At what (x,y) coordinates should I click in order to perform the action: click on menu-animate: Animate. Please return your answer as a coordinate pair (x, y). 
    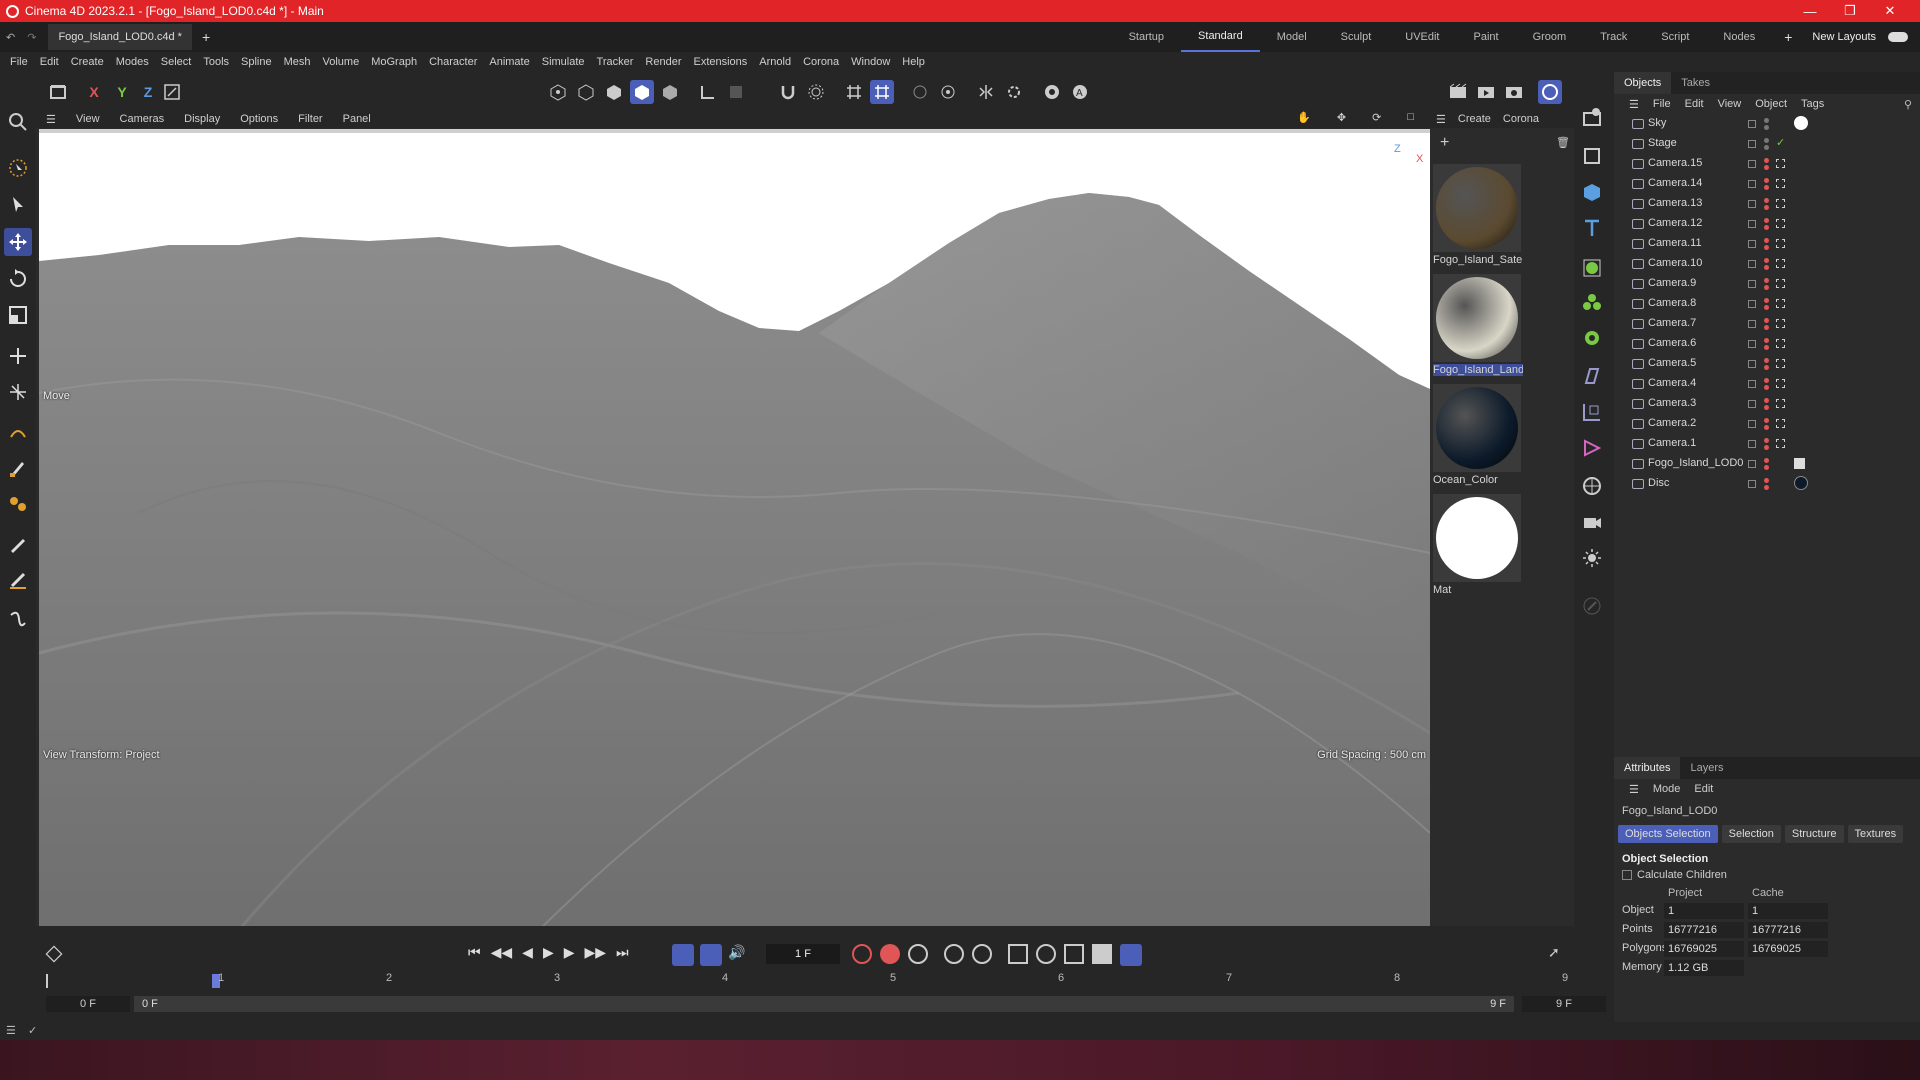
    Looking at the image, I should click on (509, 62).